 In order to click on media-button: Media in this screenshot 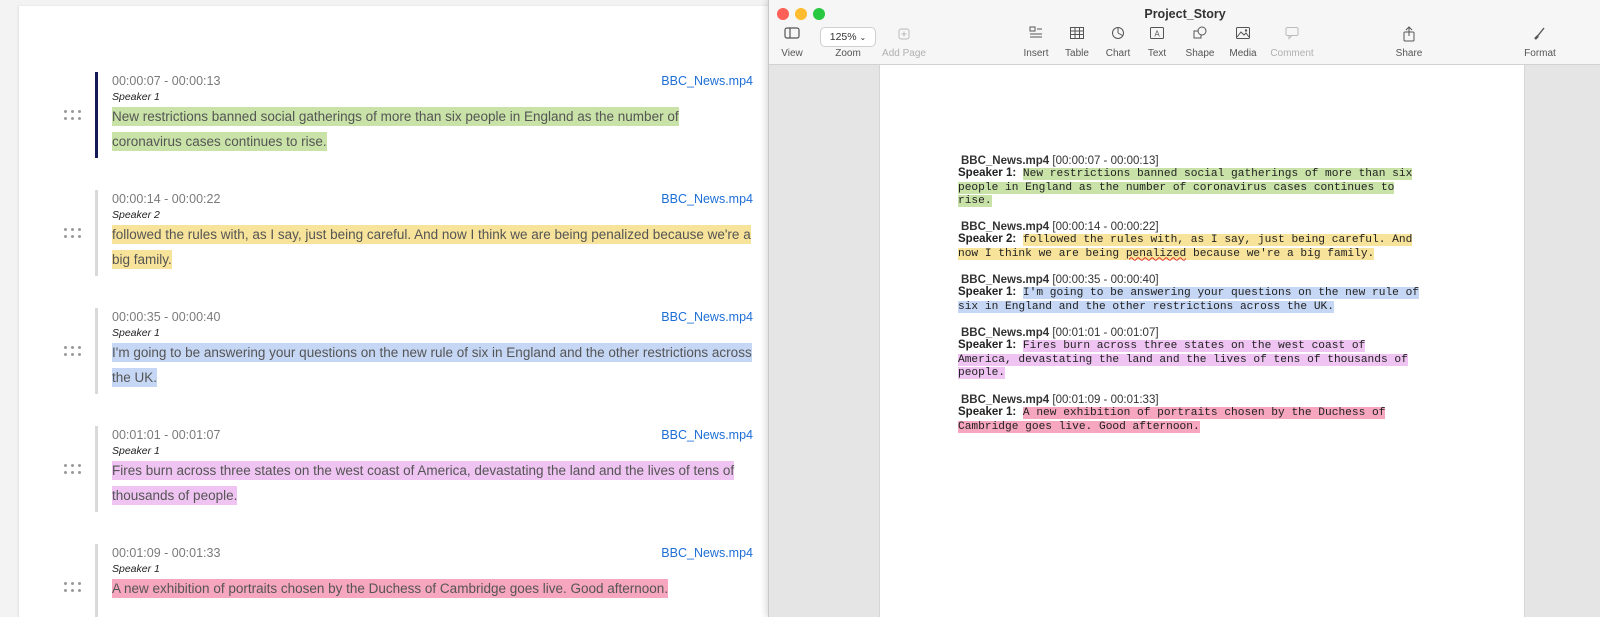, I will do `click(1243, 42)`.